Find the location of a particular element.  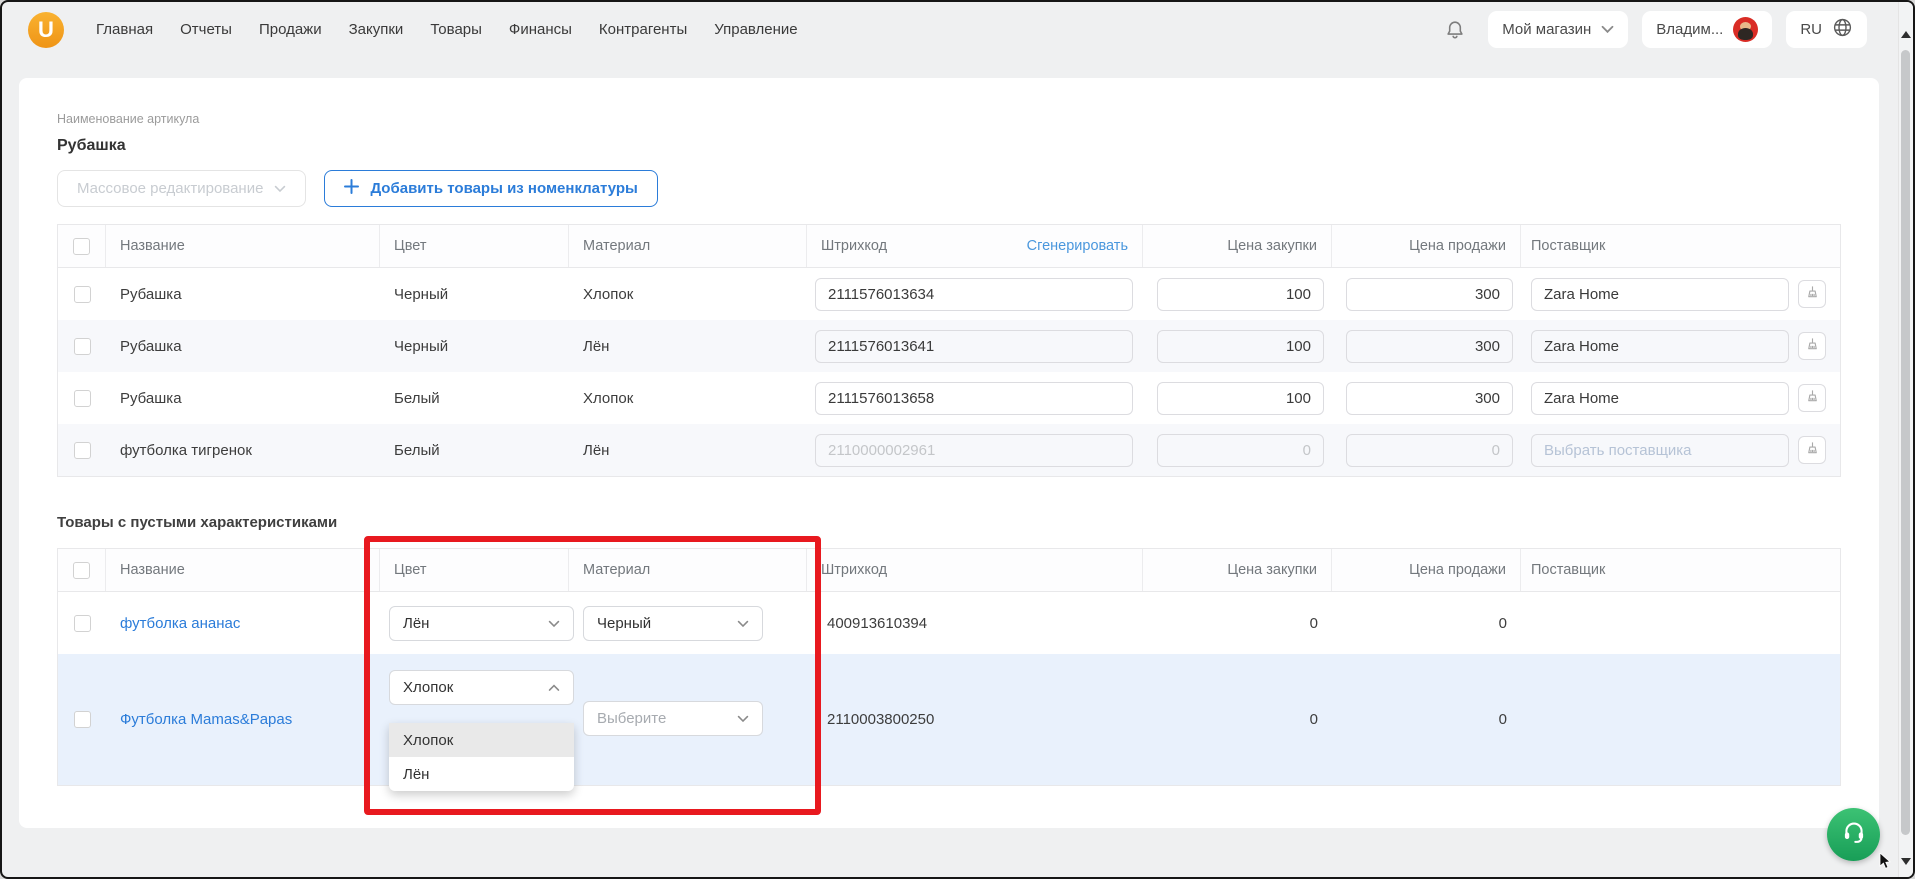

bulk-edit-label: Массовое редактирование is located at coordinates (170, 188).